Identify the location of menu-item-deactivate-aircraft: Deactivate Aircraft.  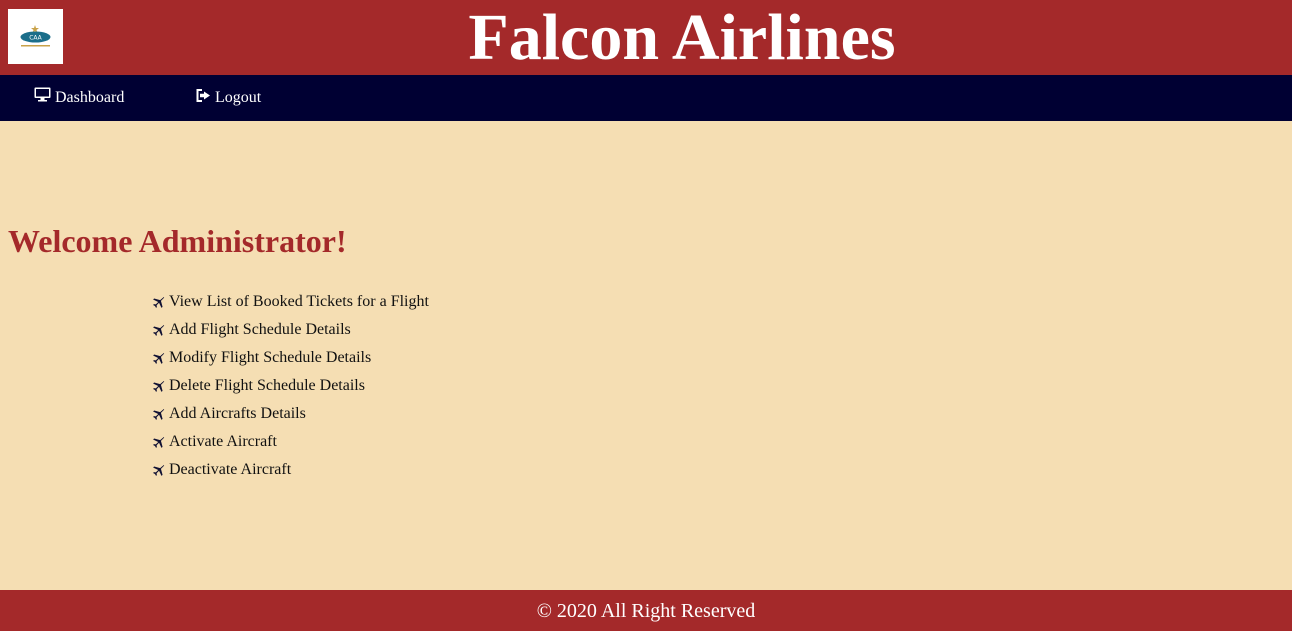
(290, 470).